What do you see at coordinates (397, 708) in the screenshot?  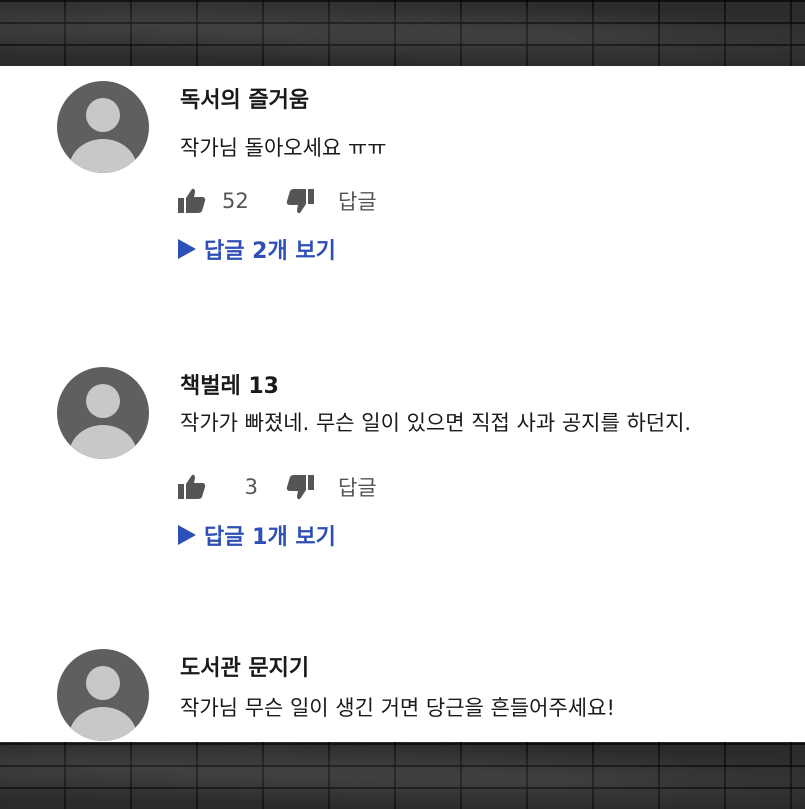 I see `comment-text: 작가님 무슨 일이 생긴 거면 당근을 흔들어주세요!` at bounding box center [397, 708].